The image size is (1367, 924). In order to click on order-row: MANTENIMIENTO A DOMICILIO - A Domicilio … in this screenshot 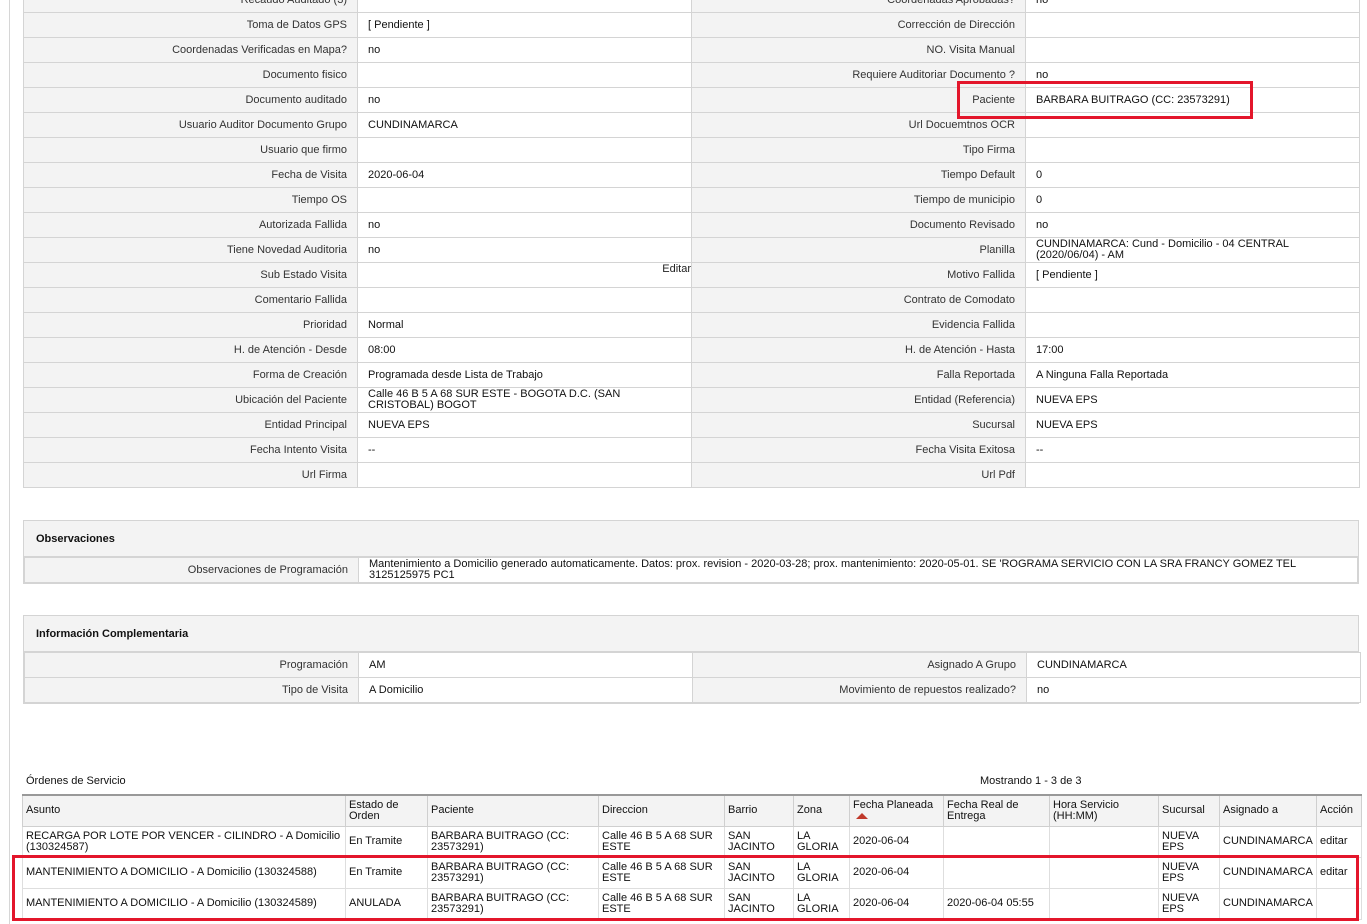, I will do `click(692, 872)`.